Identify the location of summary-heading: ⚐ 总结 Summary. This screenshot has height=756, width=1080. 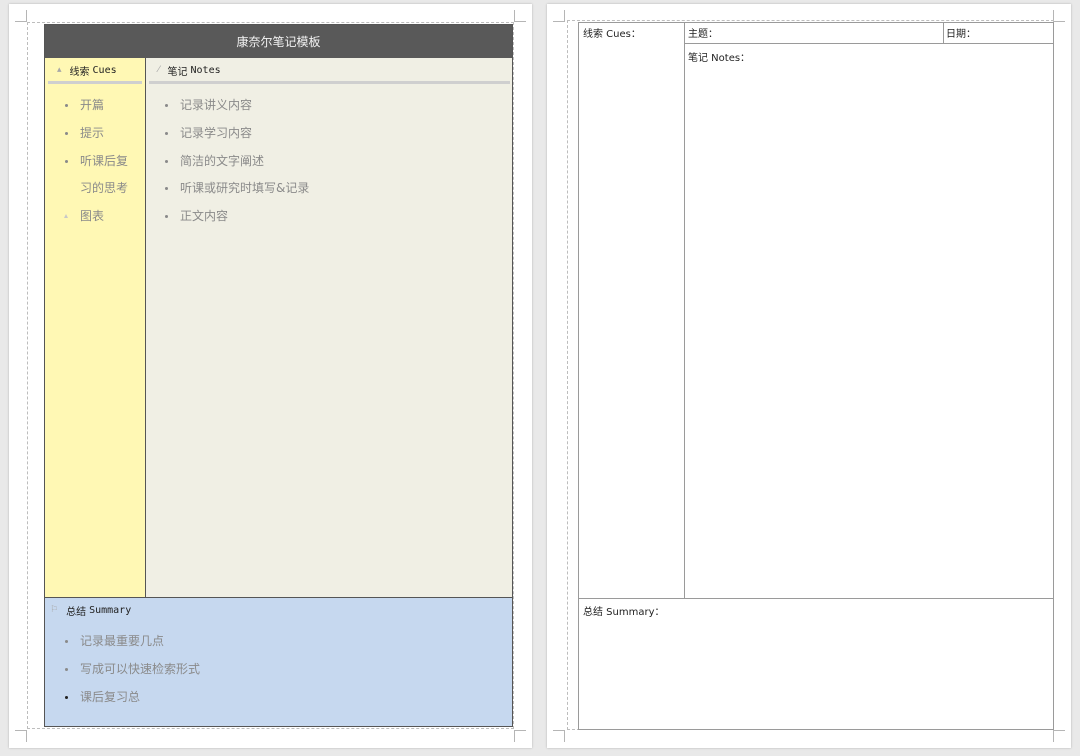
(91, 611).